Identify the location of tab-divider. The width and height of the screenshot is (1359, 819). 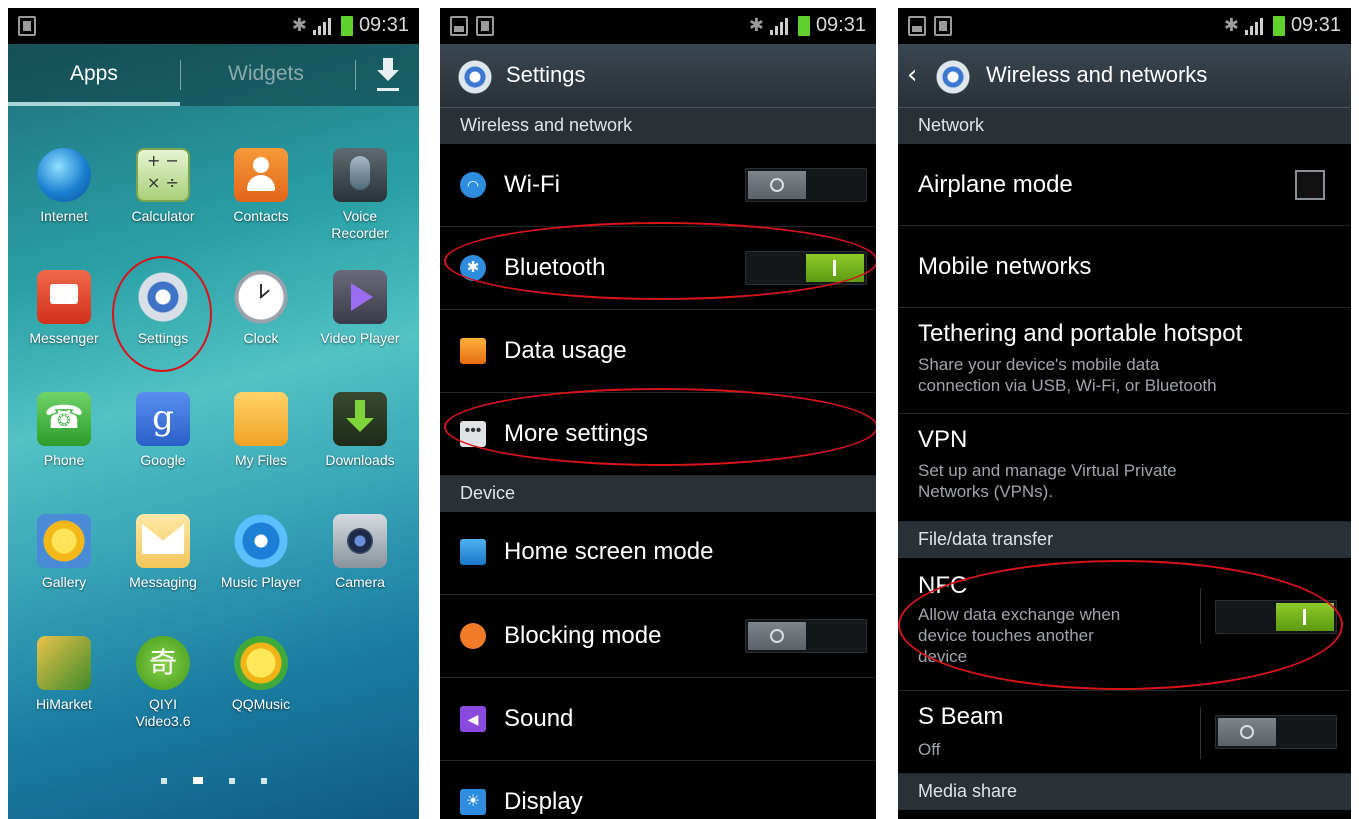
(180, 75).